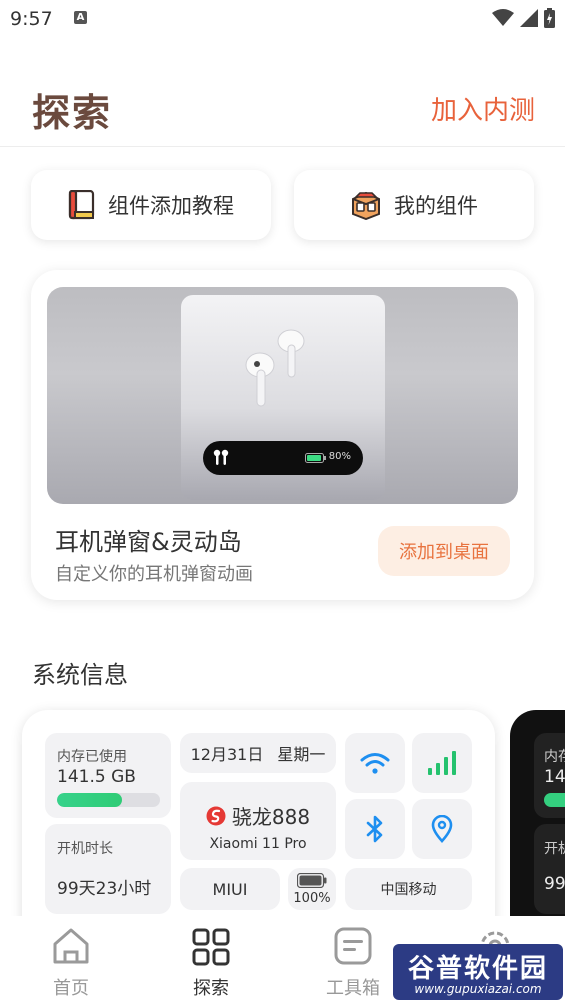 The image size is (565, 1004). What do you see at coordinates (104, 889) in the screenshot?
I see `uptime-value: 99天23小时` at bounding box center [104, 889].